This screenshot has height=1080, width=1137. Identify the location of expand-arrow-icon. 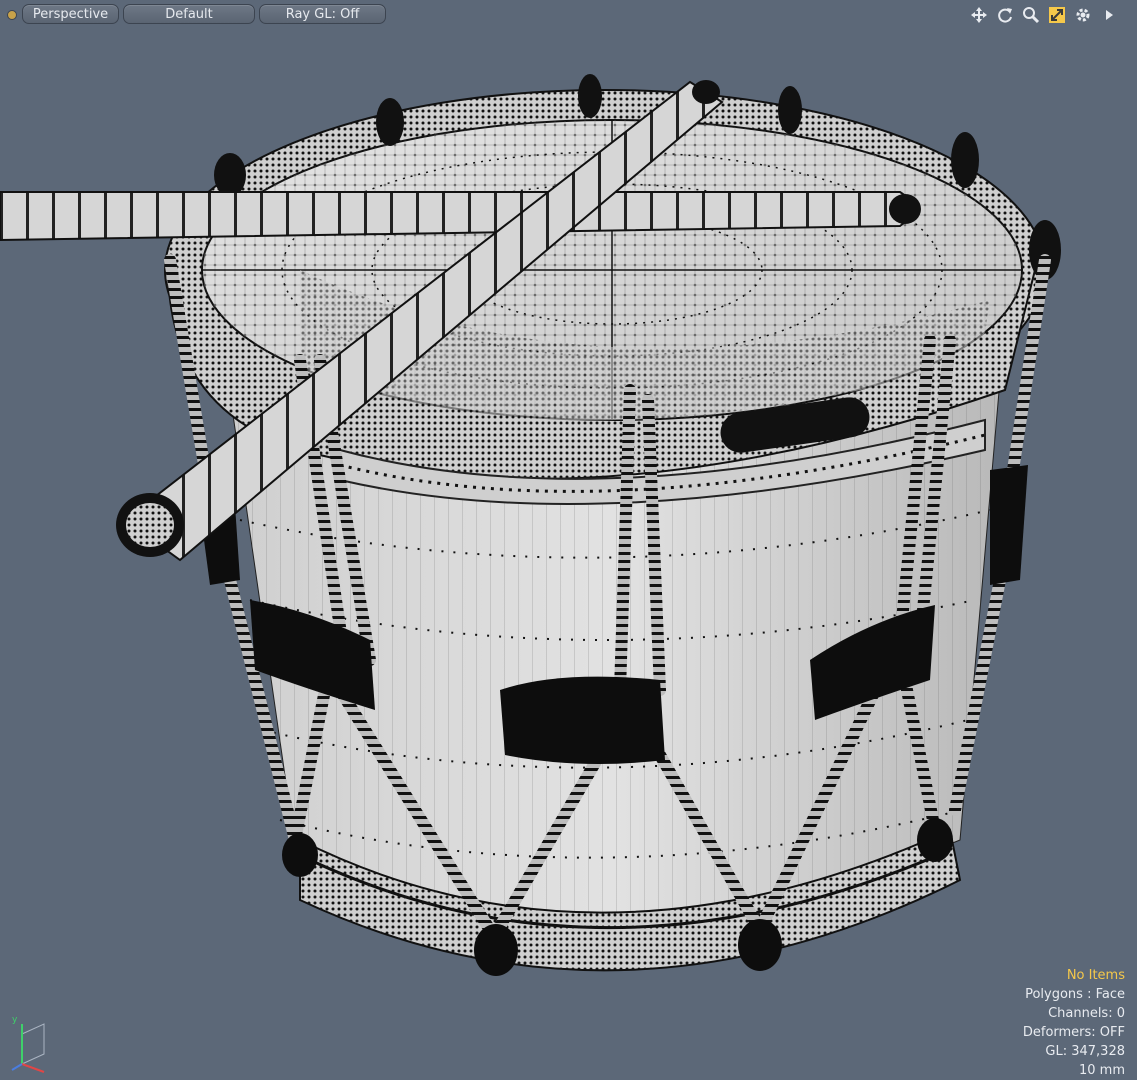
(1109, 15).